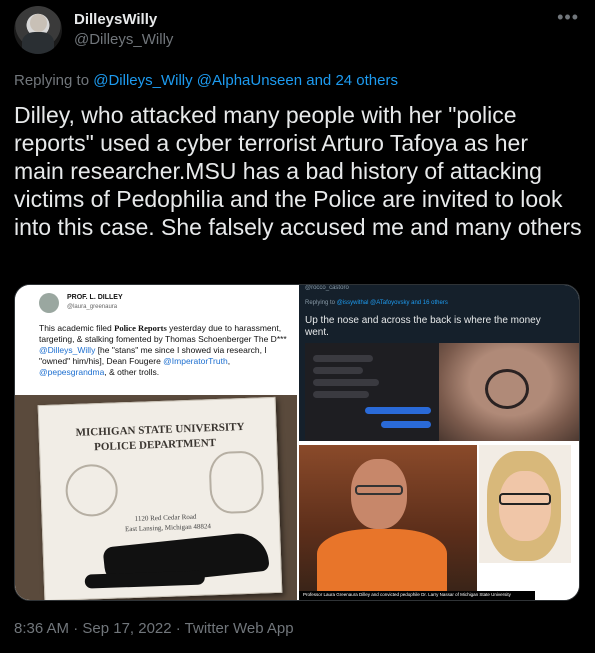 The height and width of the screenshot is (653, 595). I want to click on embedded-mention: @Dilleys_Willy, so click(67, 350).